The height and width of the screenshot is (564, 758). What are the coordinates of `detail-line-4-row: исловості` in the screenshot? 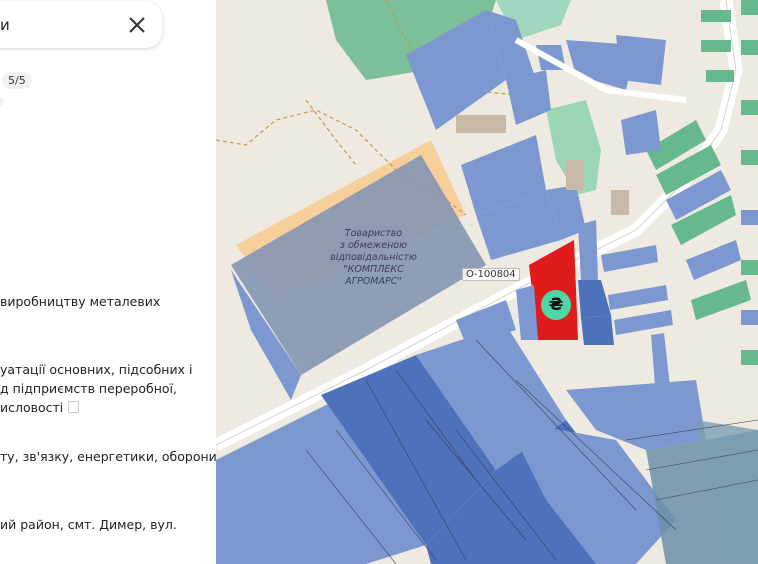 It's located at (40, 407).